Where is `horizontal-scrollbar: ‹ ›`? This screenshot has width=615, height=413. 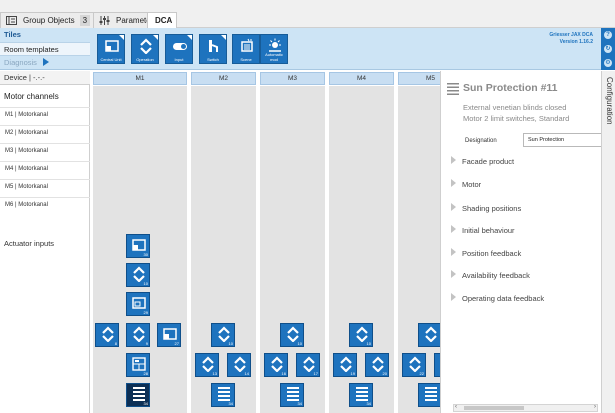 horizontal-scrollbar: ‹ › is located at coordinates (525, 408).